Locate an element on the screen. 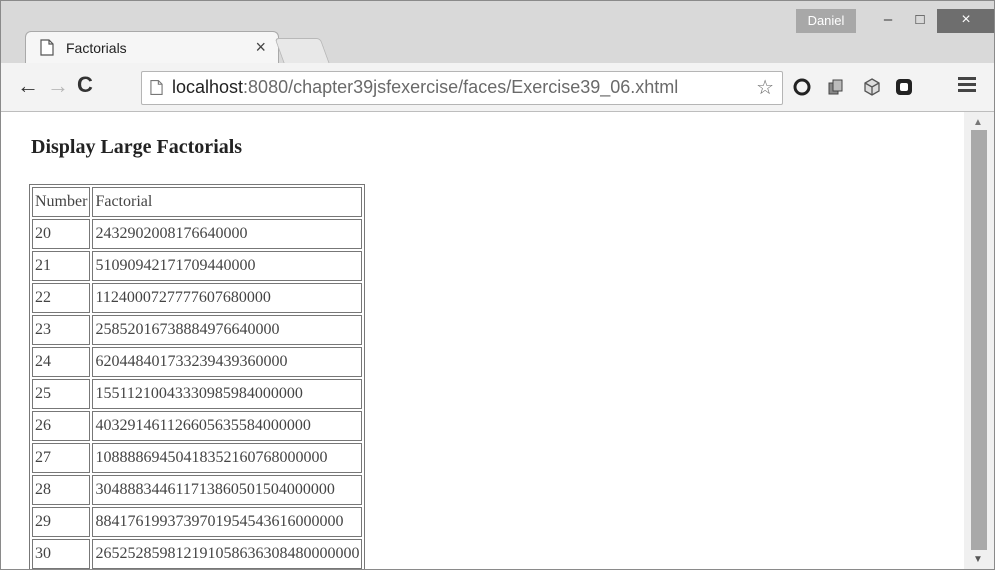  table-row: 23 25852016738884976640000 is located at coordinates (197, 330).